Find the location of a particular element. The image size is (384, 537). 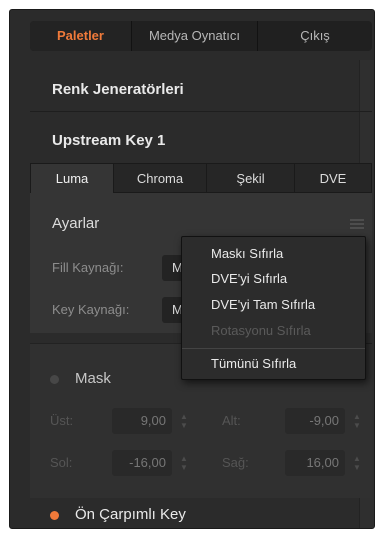

tab-palettes: Paletler is located at coordinates (81, 36).